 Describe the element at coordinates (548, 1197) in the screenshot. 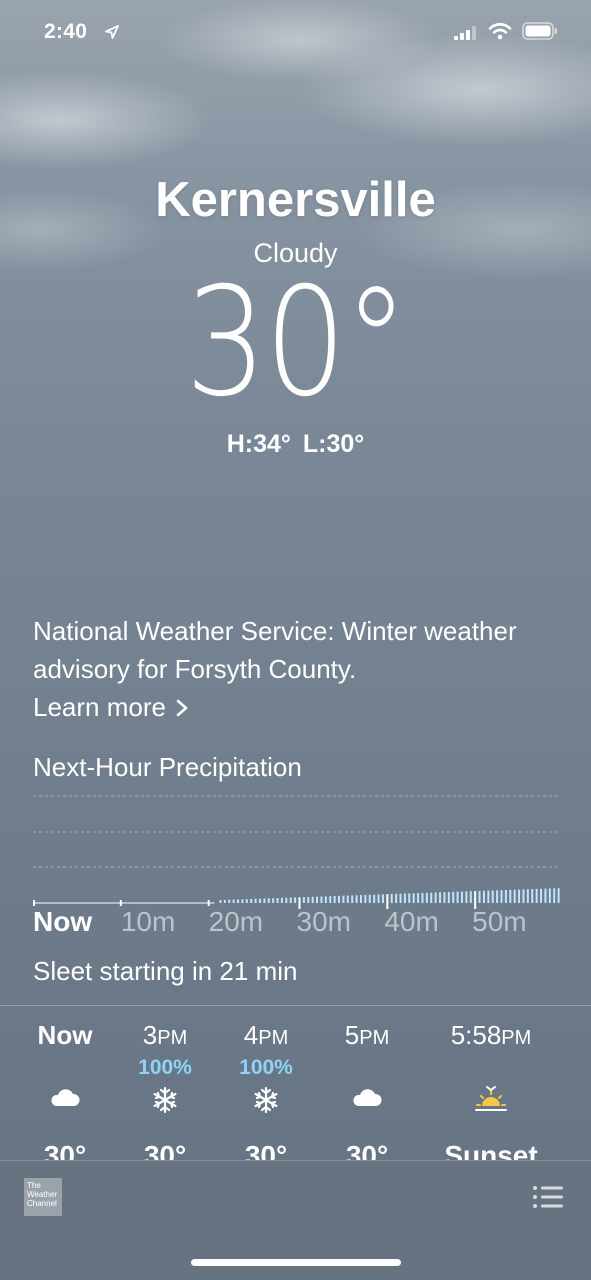

I see `city-list-icon` at that location.